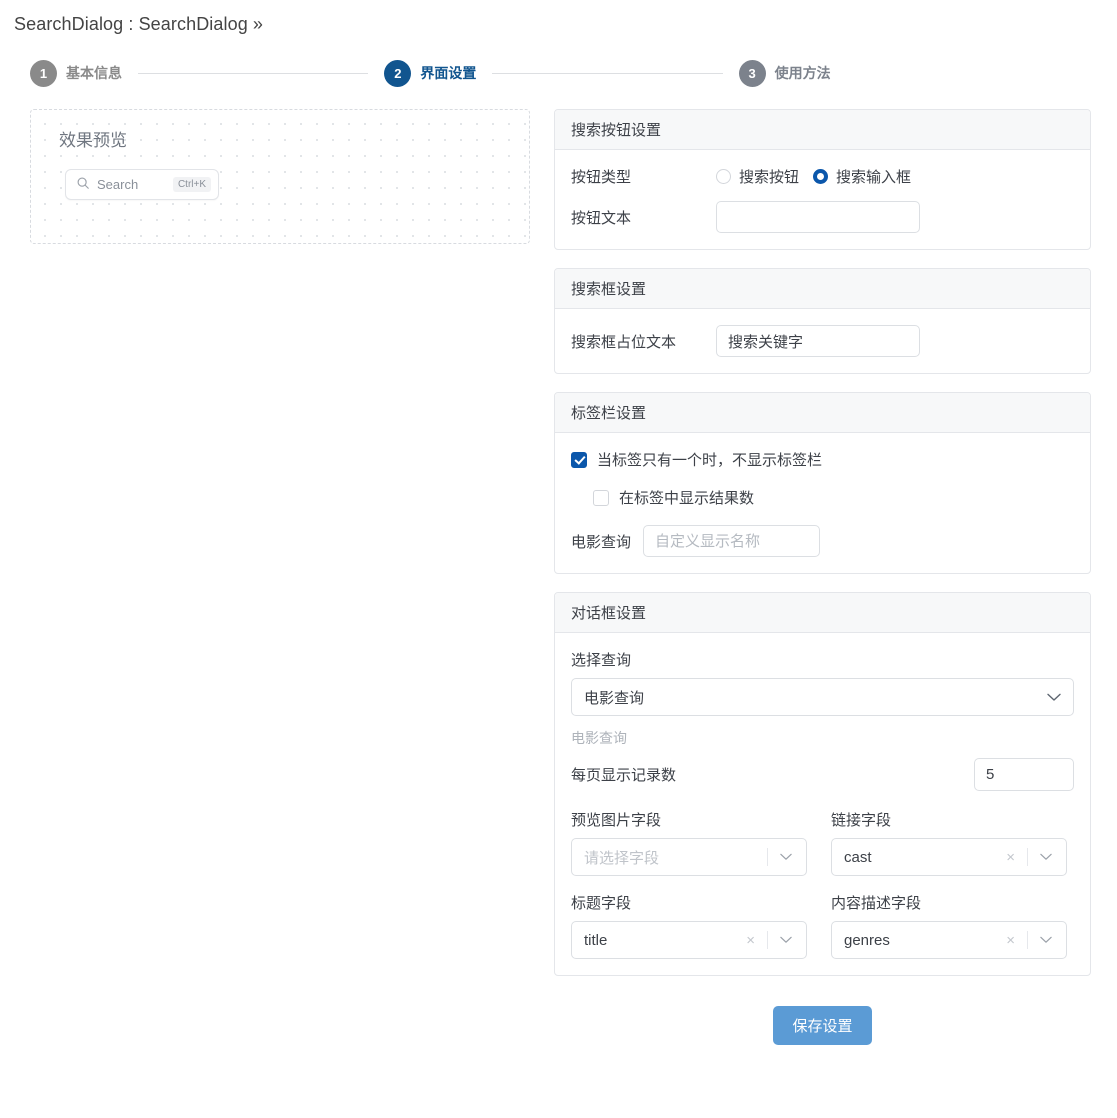 The width and height of the screenshot is (1117, 1118). I want to click on card-body-search-box: 搜索框占位文本, so click(822, 341).